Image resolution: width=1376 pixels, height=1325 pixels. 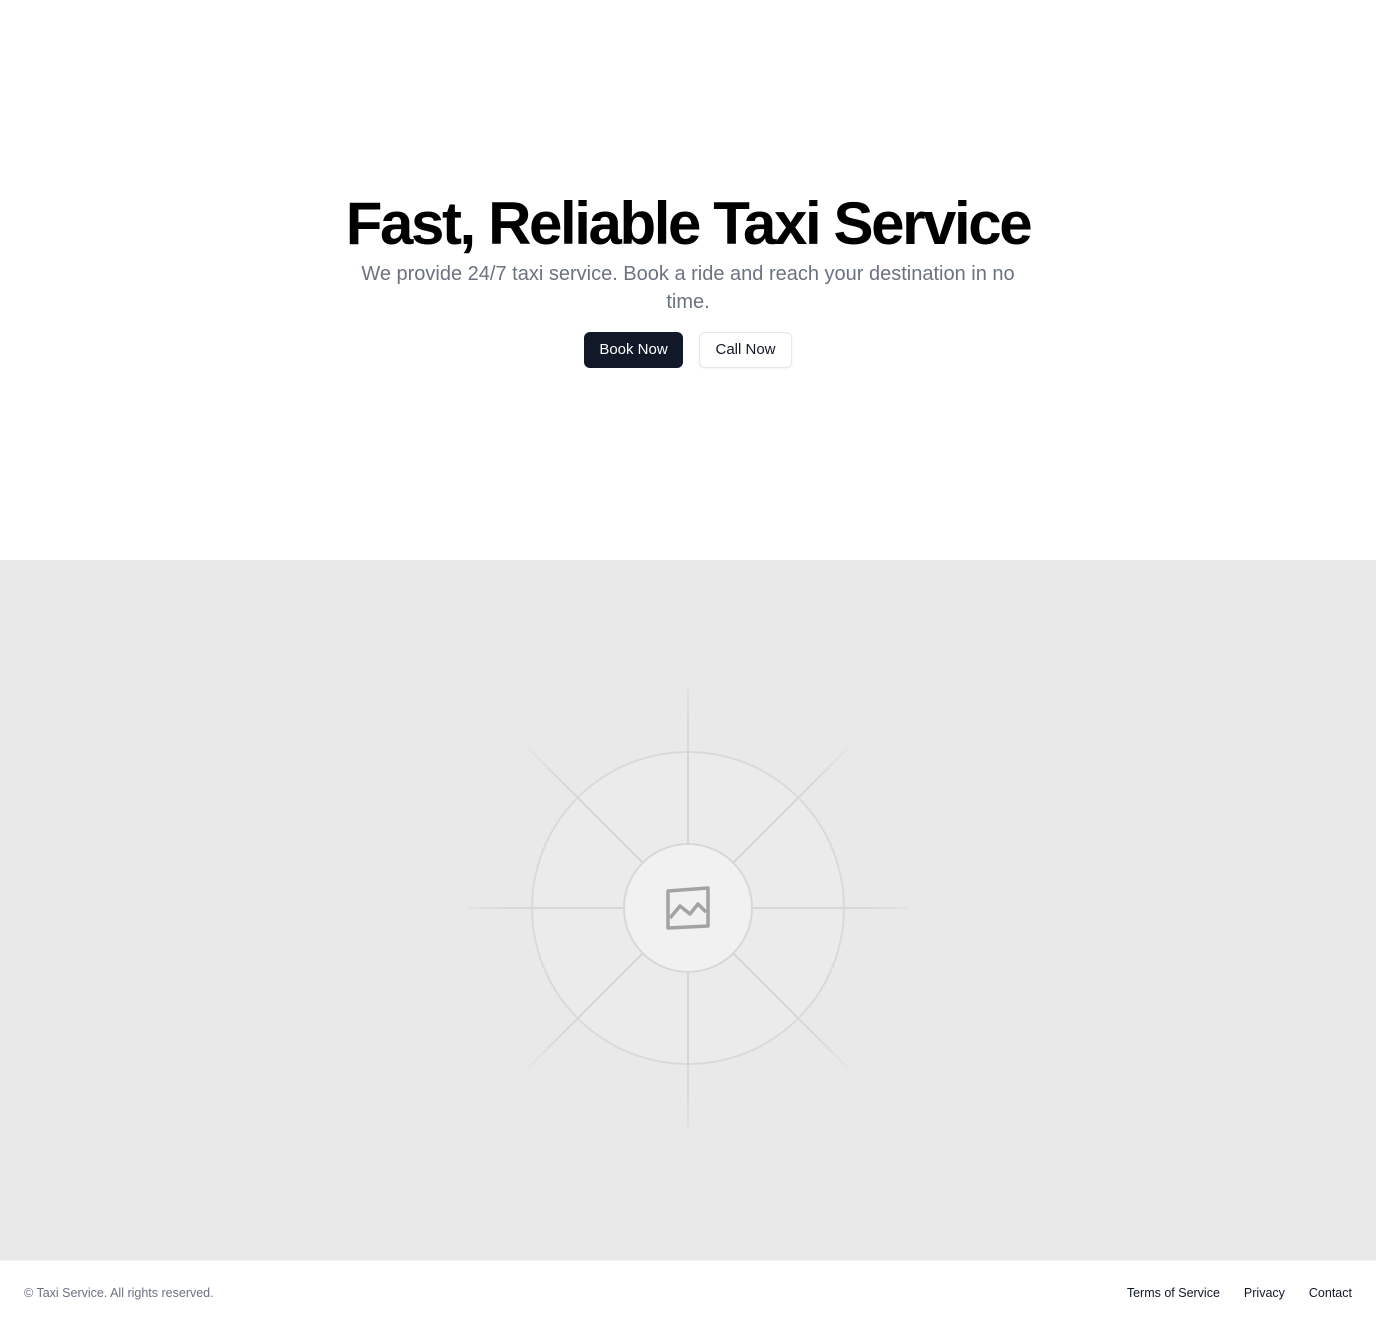 What do you see at coordinates (633, 350) in the screenshot?
I see `book-now-button: Book Now` at bounding box center [633, 350].